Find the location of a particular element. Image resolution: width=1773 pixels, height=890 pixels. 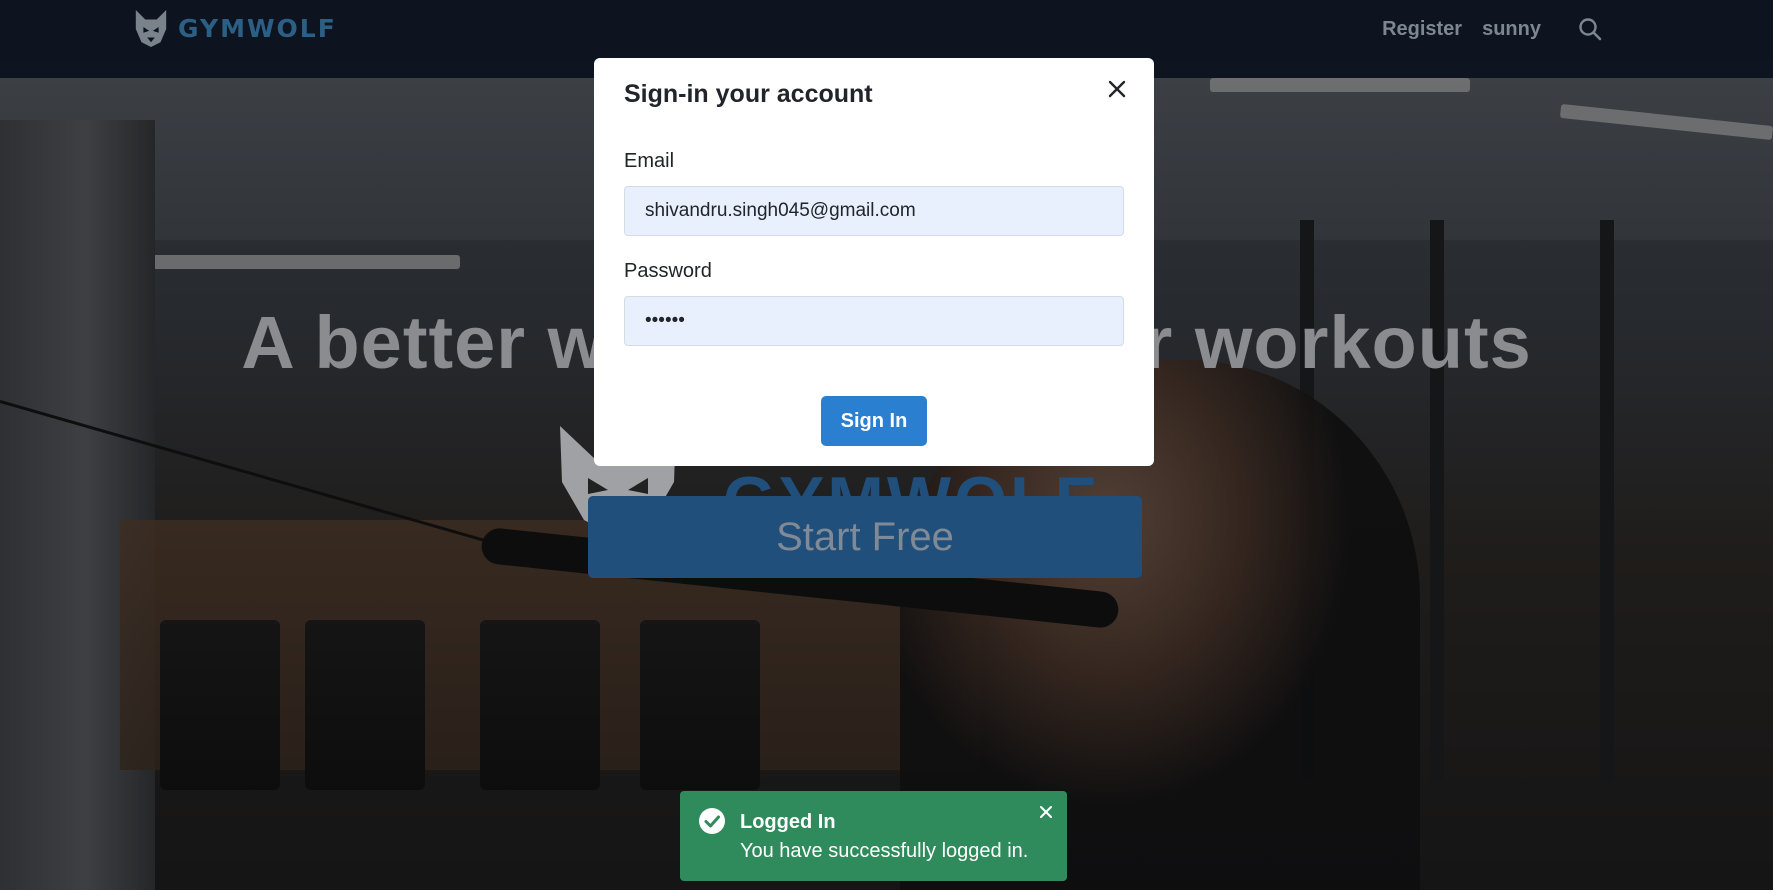

brand-name: GYMWOLF is located at coordinates (257, 28).